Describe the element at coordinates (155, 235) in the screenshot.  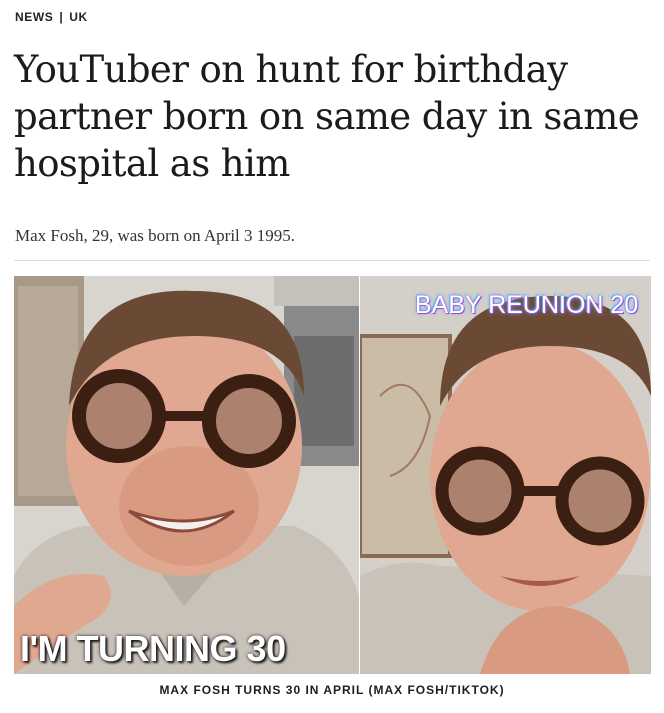
I see `article-standfirst: Max Fosh, 29, was born on April 3 1995.` at that location.